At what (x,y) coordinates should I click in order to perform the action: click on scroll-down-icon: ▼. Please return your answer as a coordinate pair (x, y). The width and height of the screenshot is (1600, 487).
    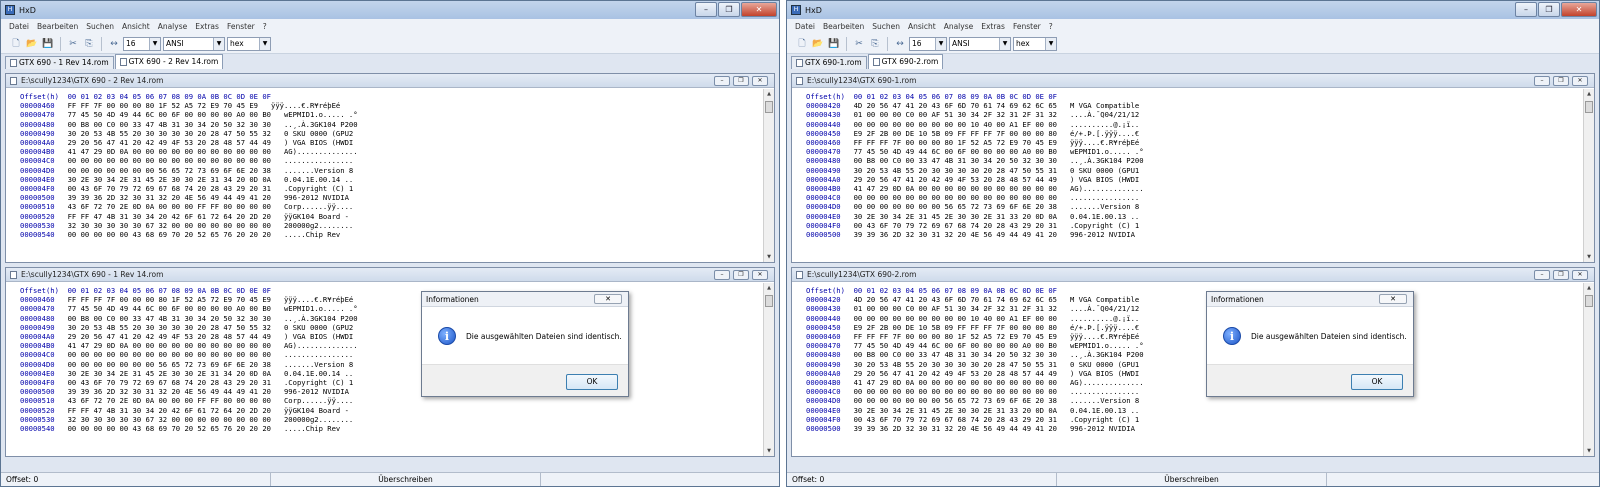
    Looking at the image, I should click on (1589, 257).